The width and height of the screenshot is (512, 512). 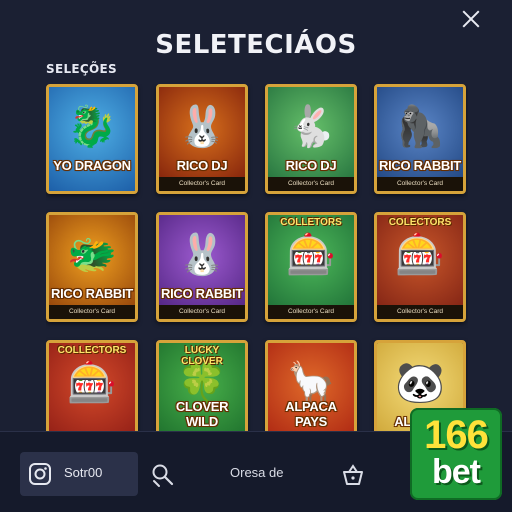 What do you see at coordinates (311, 414) in the screenshot?
I see `game-card-title: ALPACA PAYS` at bounding box center [311, 414].